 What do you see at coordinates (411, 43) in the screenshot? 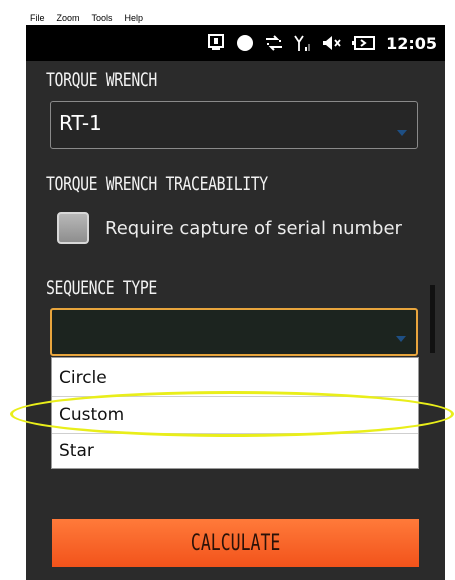
I see `status-clock: 12:05` at bounding box center [411, 43].